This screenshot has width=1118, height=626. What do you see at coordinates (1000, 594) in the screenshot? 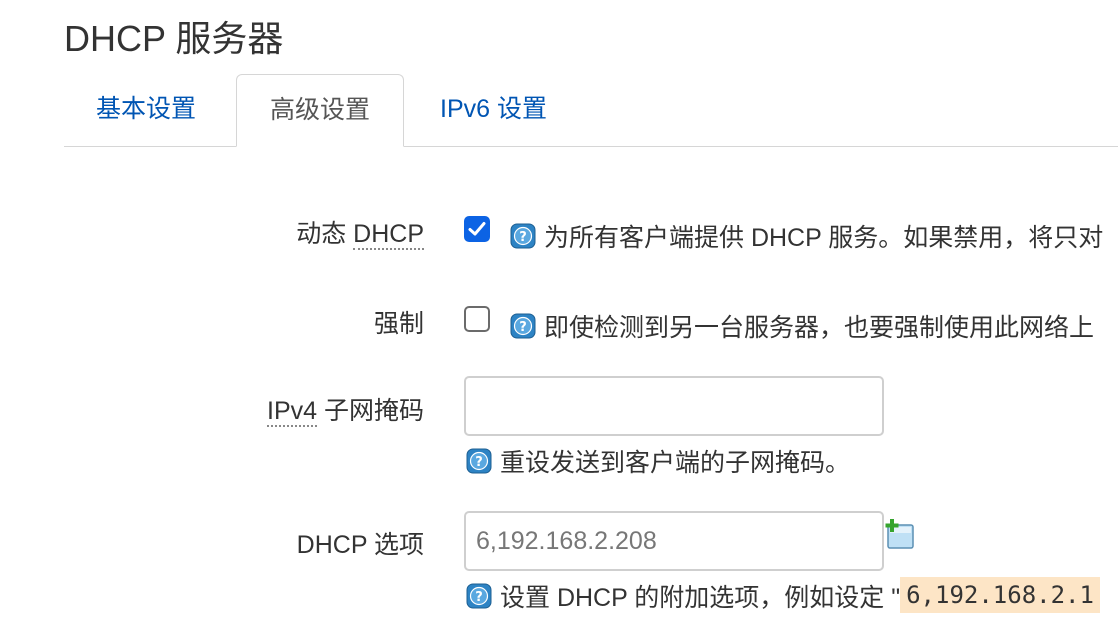
I see `dhcp-options-example-code: 6,192.168.2.1` at bounding box center [1000, 594].